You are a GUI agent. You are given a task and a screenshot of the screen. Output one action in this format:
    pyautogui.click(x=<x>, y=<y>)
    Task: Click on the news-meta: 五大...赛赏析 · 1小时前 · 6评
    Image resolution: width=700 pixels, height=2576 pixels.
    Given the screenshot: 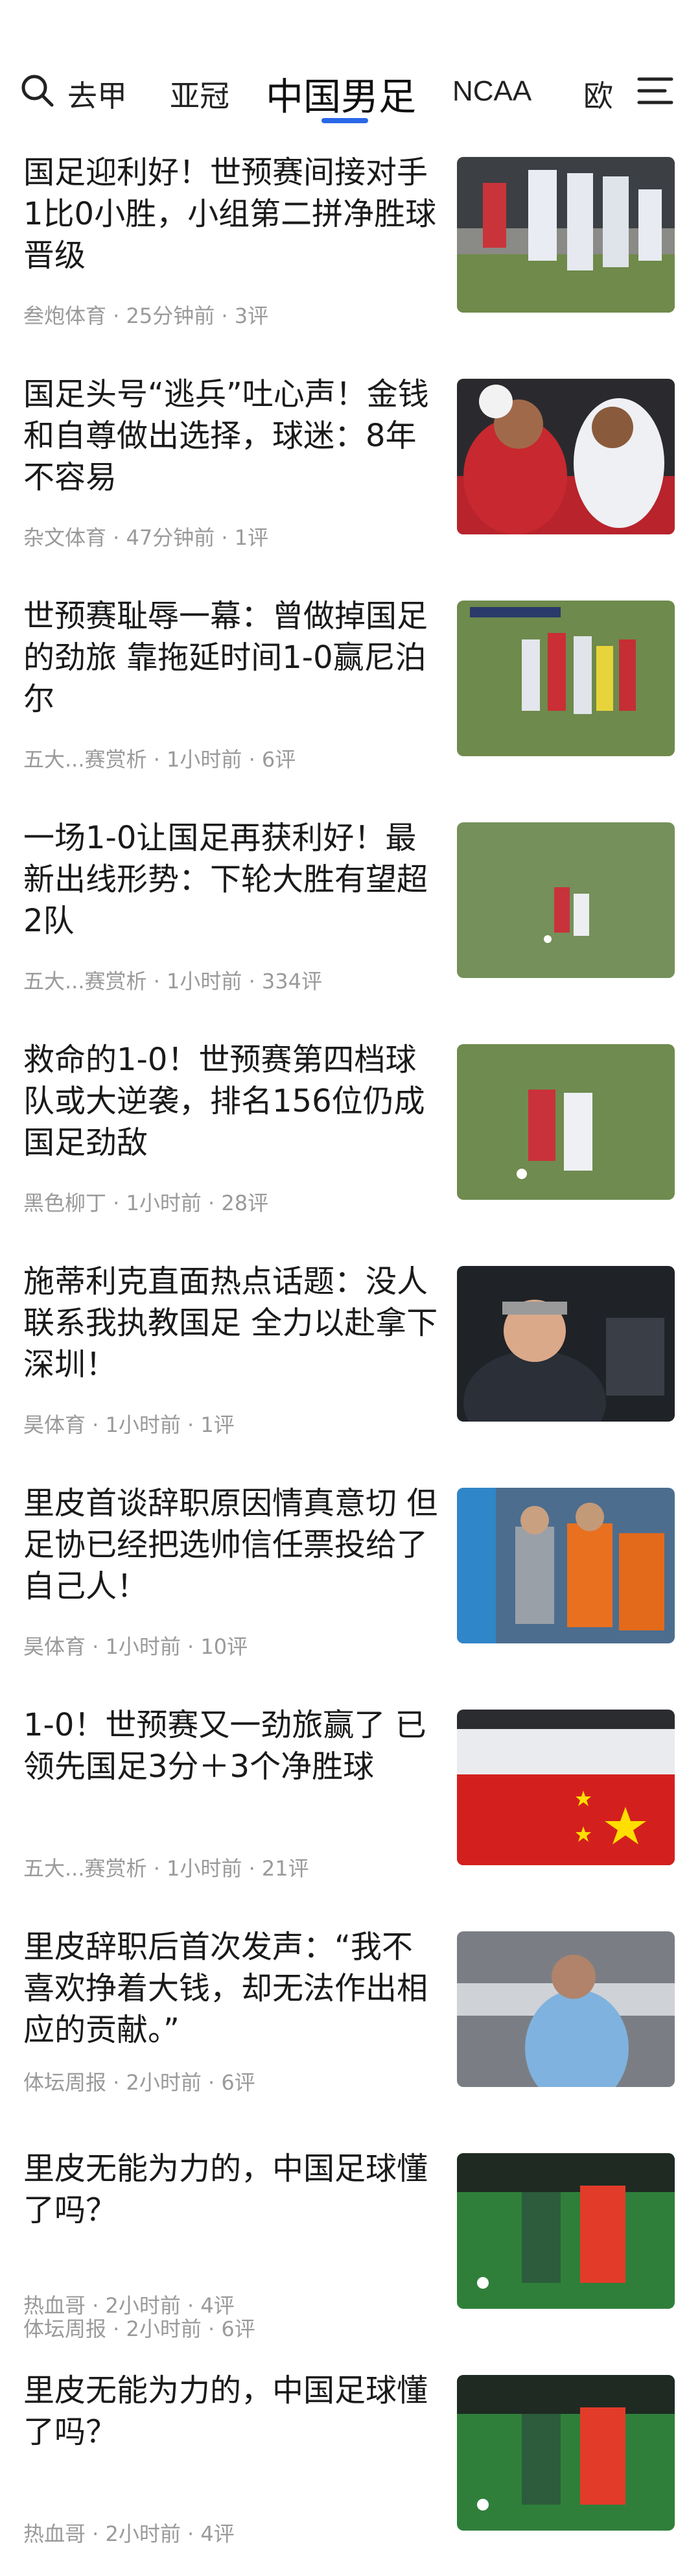 What is the action you would take?
    pyautogui.click(x=159, y=759)
    